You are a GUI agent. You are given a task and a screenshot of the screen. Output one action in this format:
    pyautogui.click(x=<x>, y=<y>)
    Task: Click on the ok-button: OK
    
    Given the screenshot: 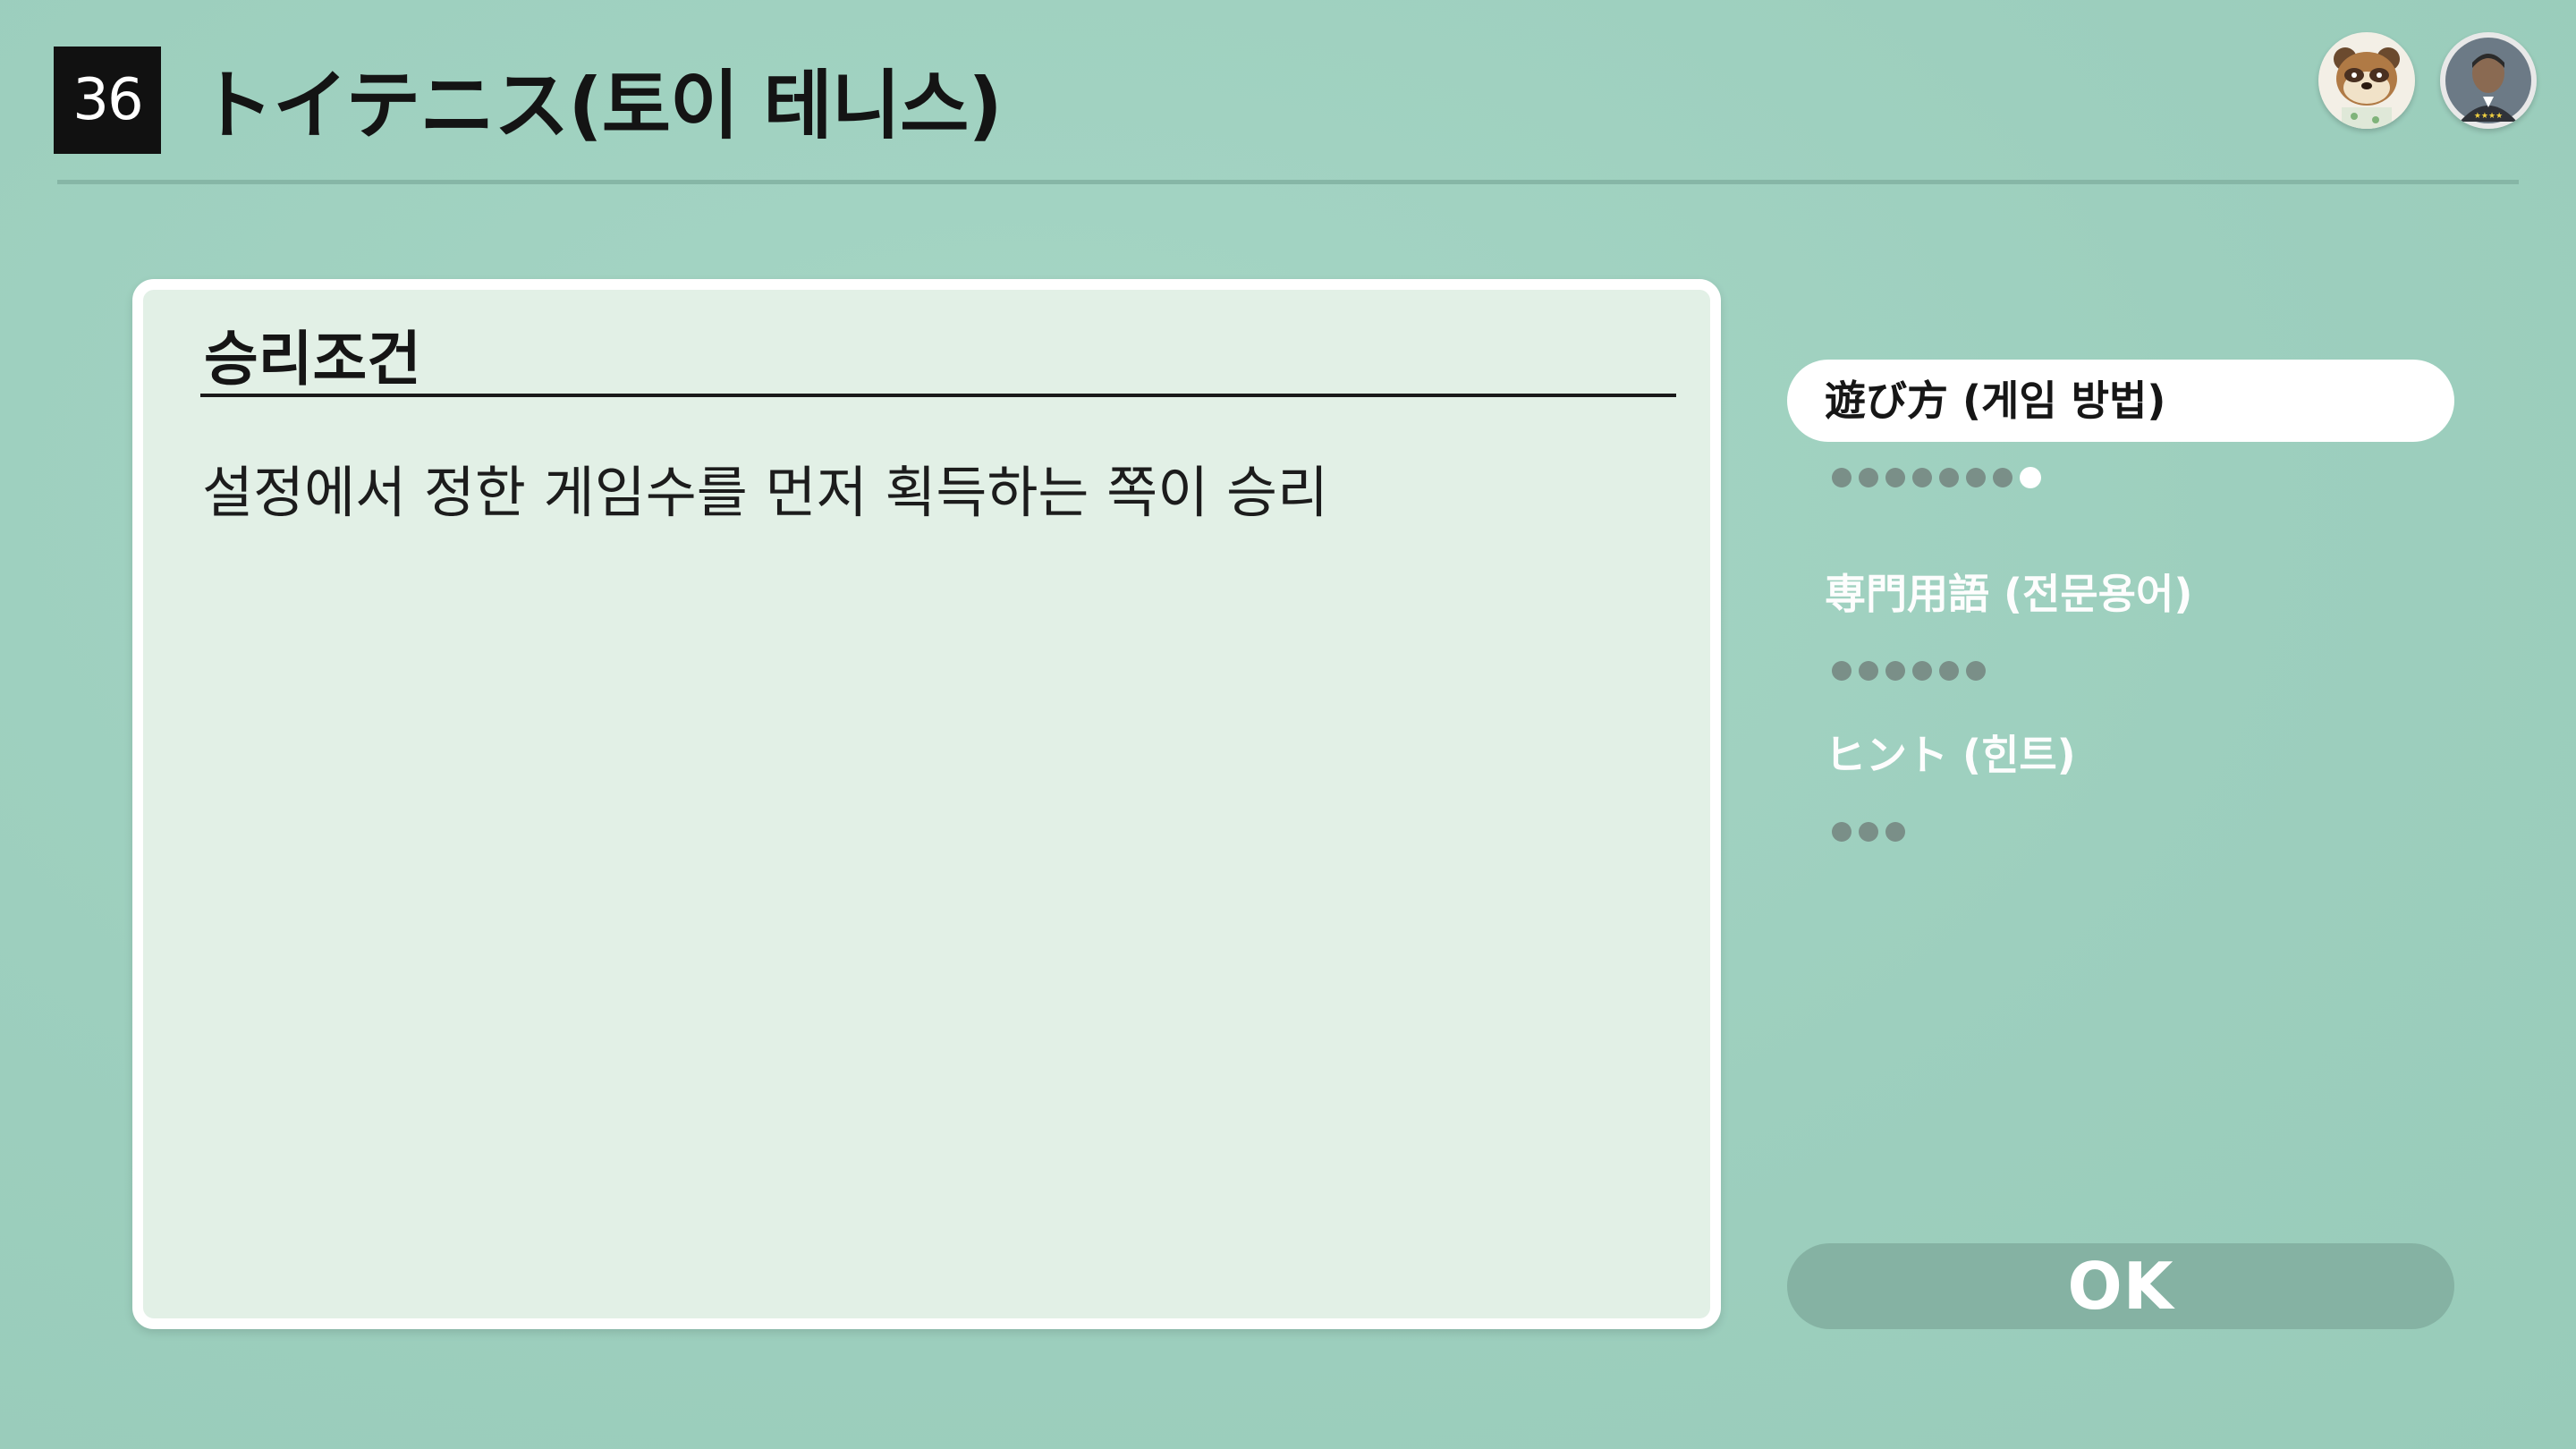 What is the action you would take?
    pyautogui.click(x=2120, y=1286)
    